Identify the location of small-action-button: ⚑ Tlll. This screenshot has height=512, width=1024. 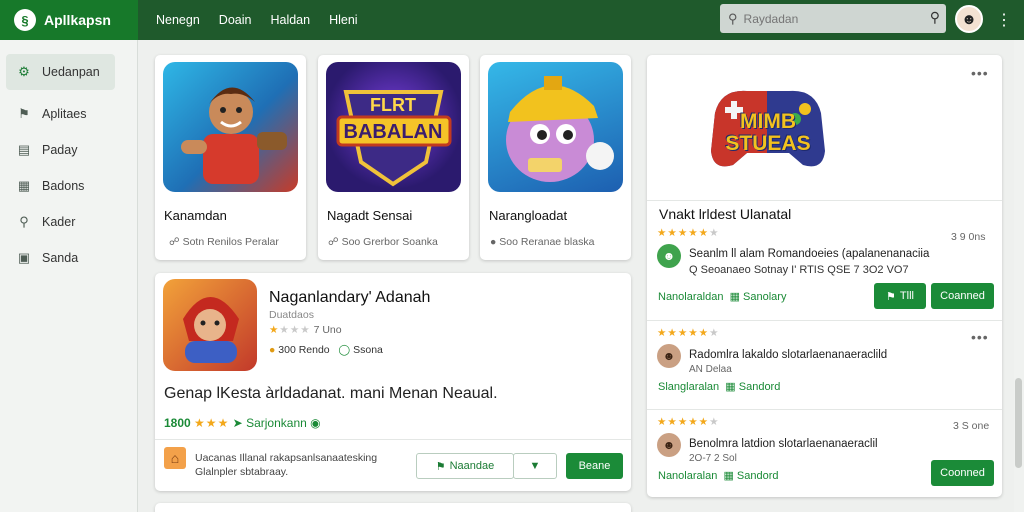
(900, 296).